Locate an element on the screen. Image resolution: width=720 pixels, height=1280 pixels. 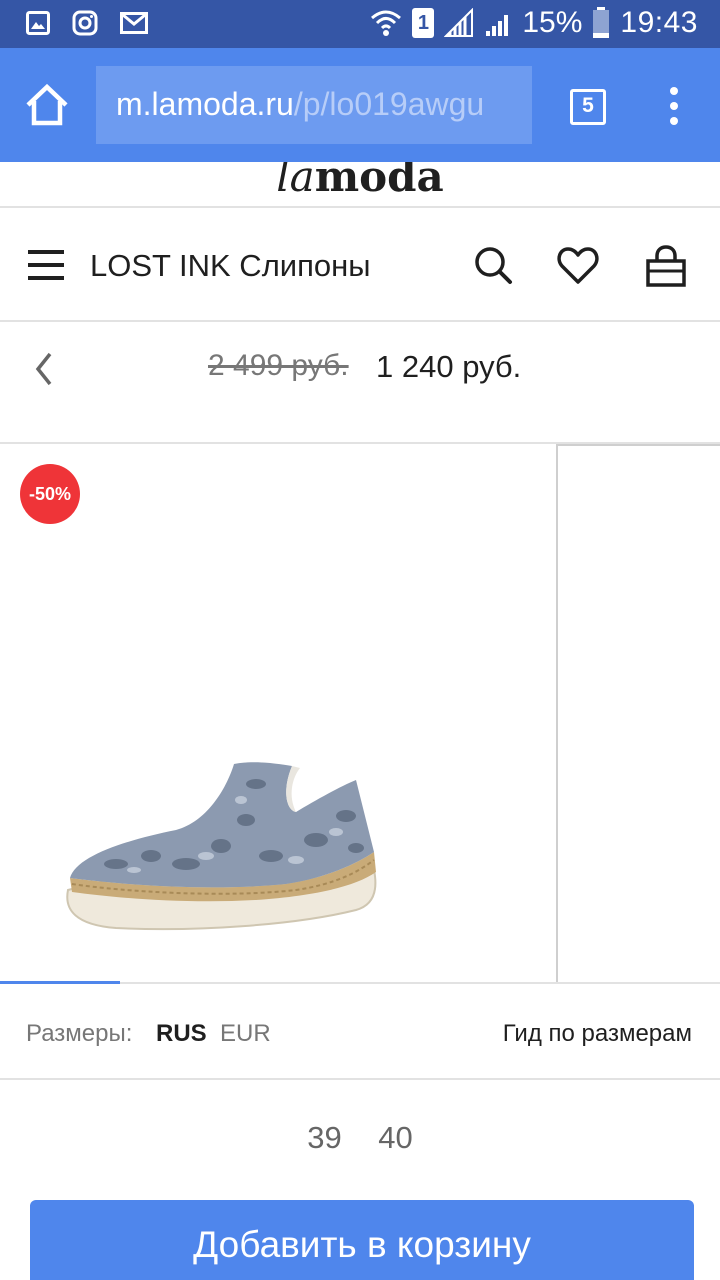
hamburger-menu-icon is located at coordinates (46, 265).